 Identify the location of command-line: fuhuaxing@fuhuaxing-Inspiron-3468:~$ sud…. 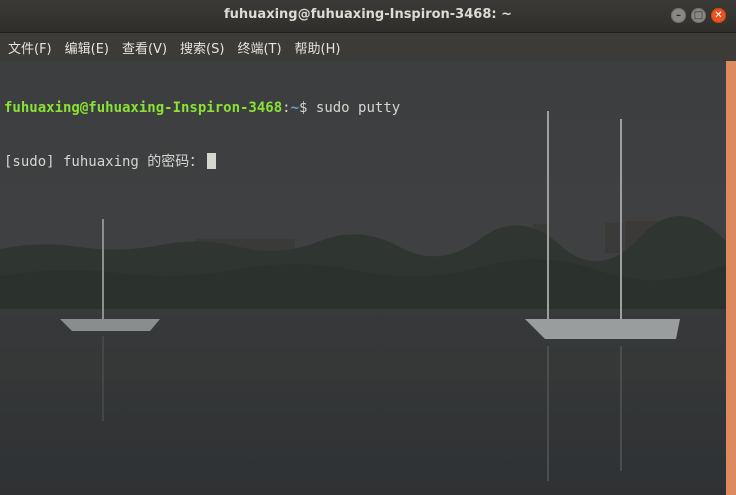
(202, 108).